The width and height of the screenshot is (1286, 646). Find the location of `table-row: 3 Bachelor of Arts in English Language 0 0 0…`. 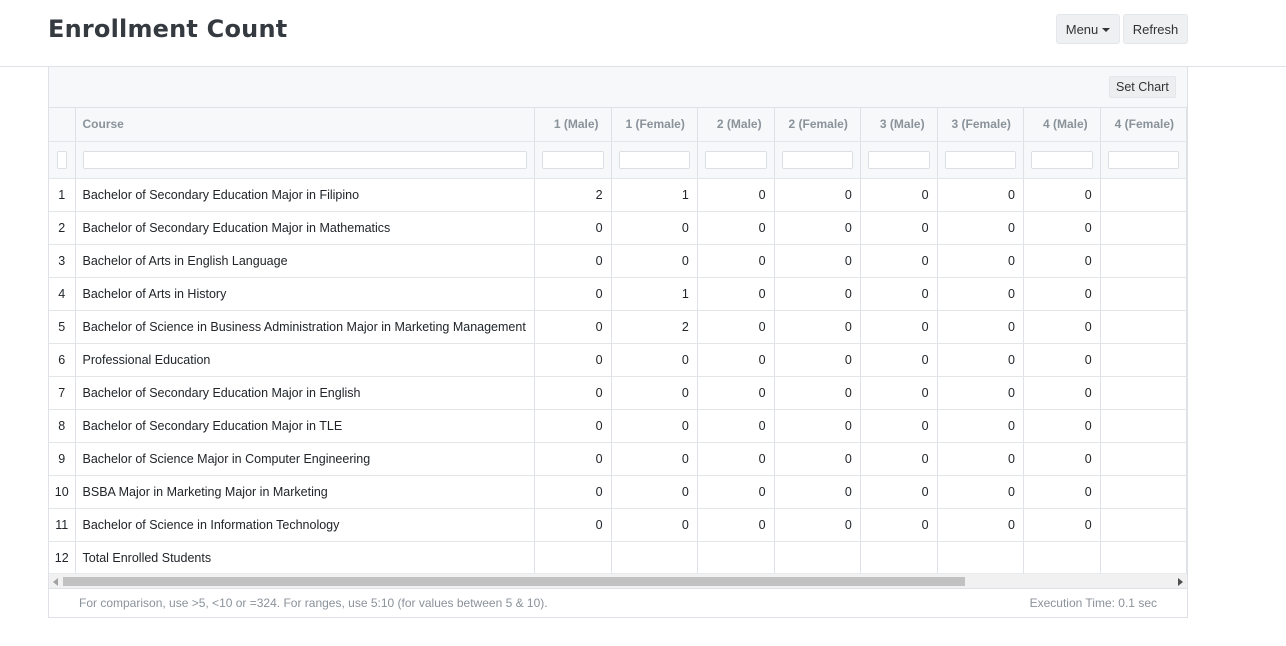

table-row: 3 Bachelor of Arts in English Language 0 0 0… is located at coordinates (618, 261).